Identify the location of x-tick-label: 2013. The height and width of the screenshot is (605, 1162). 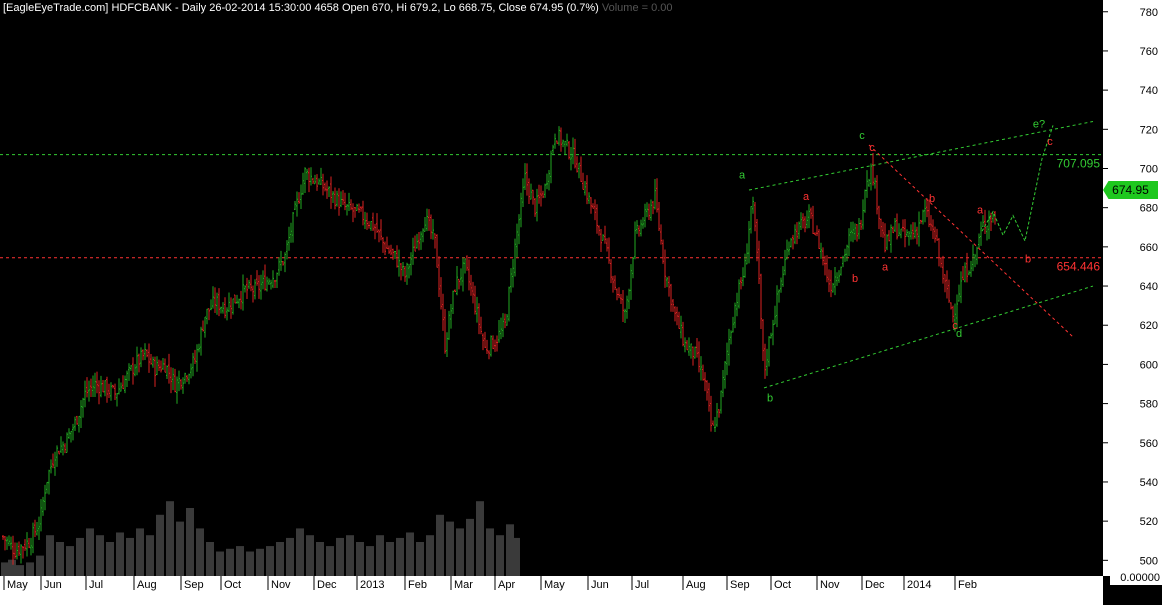
(372, 585).